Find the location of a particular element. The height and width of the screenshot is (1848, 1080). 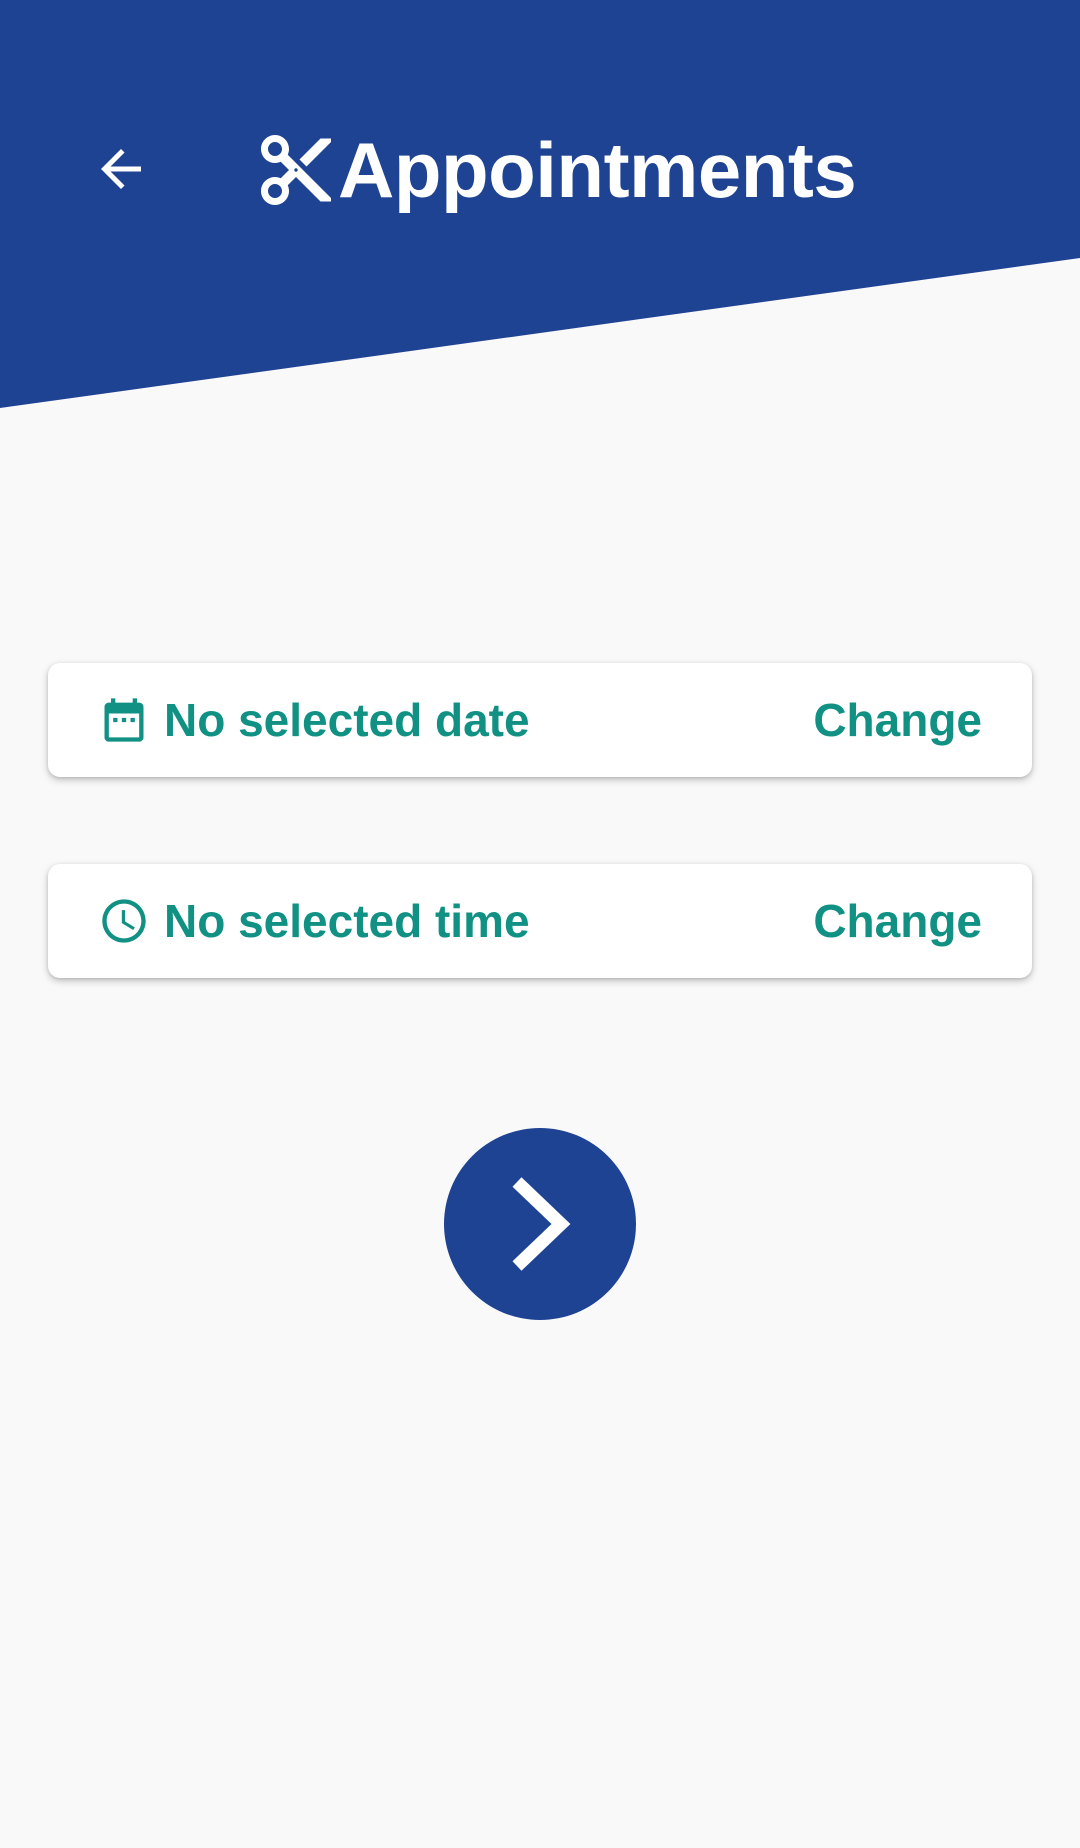

back-button is located at coordinates (121, 169).